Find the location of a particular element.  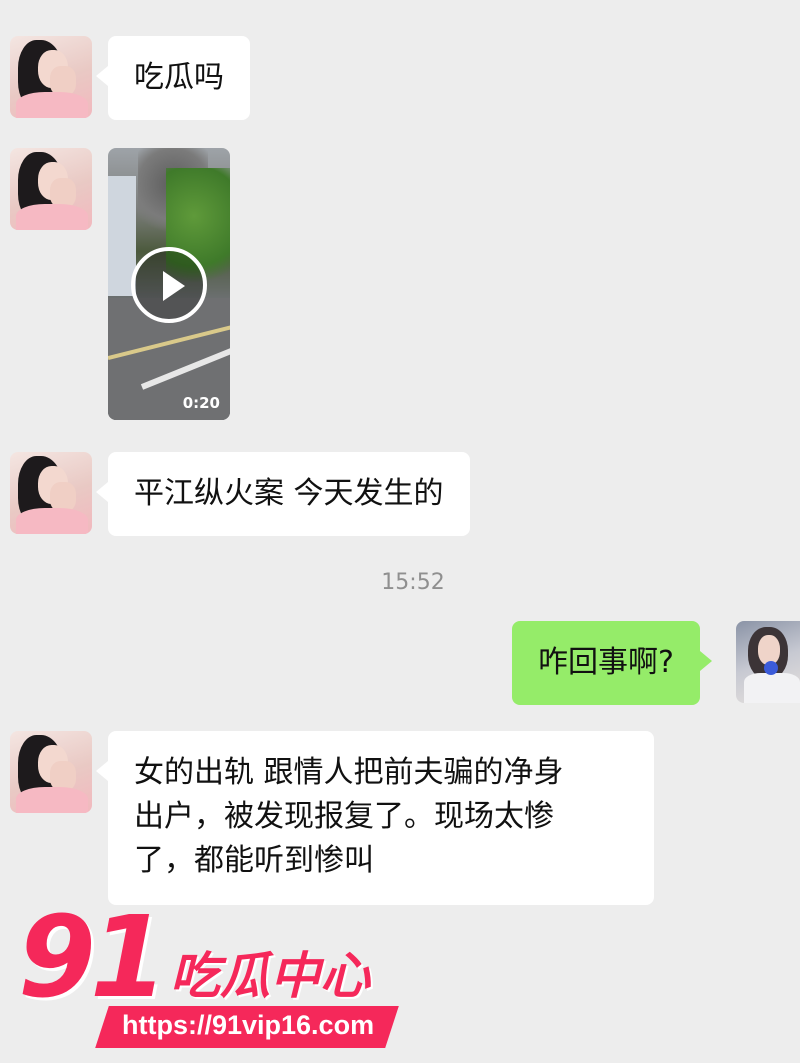

watermark-url: https://91vip16.com is located at coordinates (248, 1025).